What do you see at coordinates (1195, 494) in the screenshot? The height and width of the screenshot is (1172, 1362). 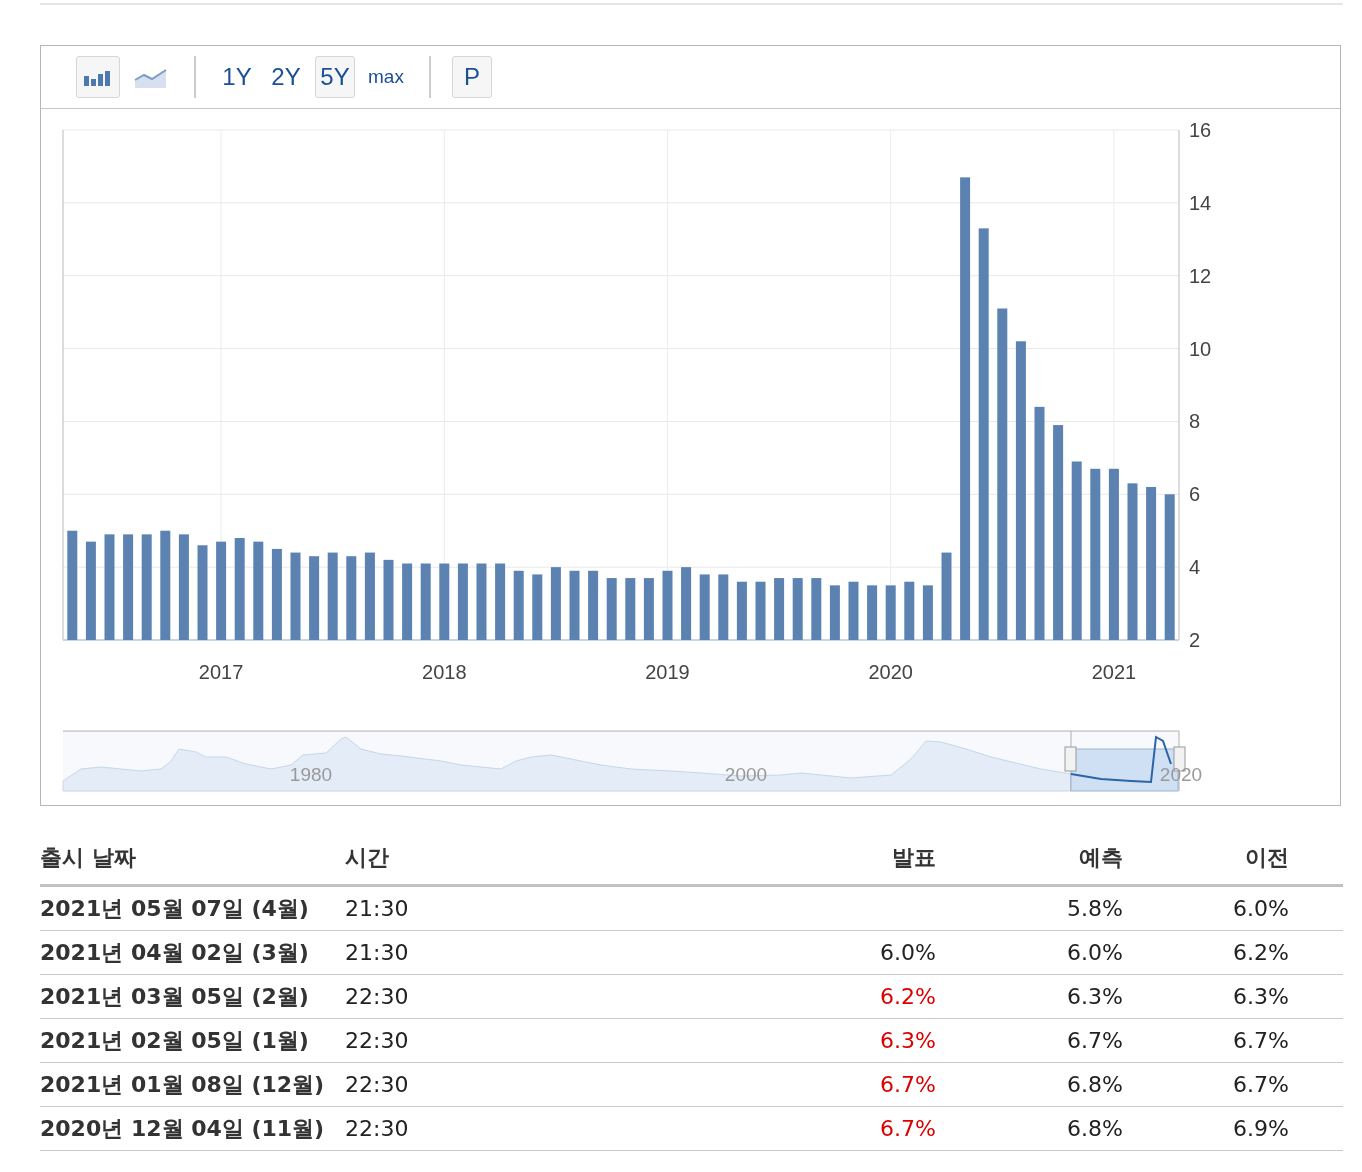 I see `y-tick-label: 6` at bounding box center [1195, 494].